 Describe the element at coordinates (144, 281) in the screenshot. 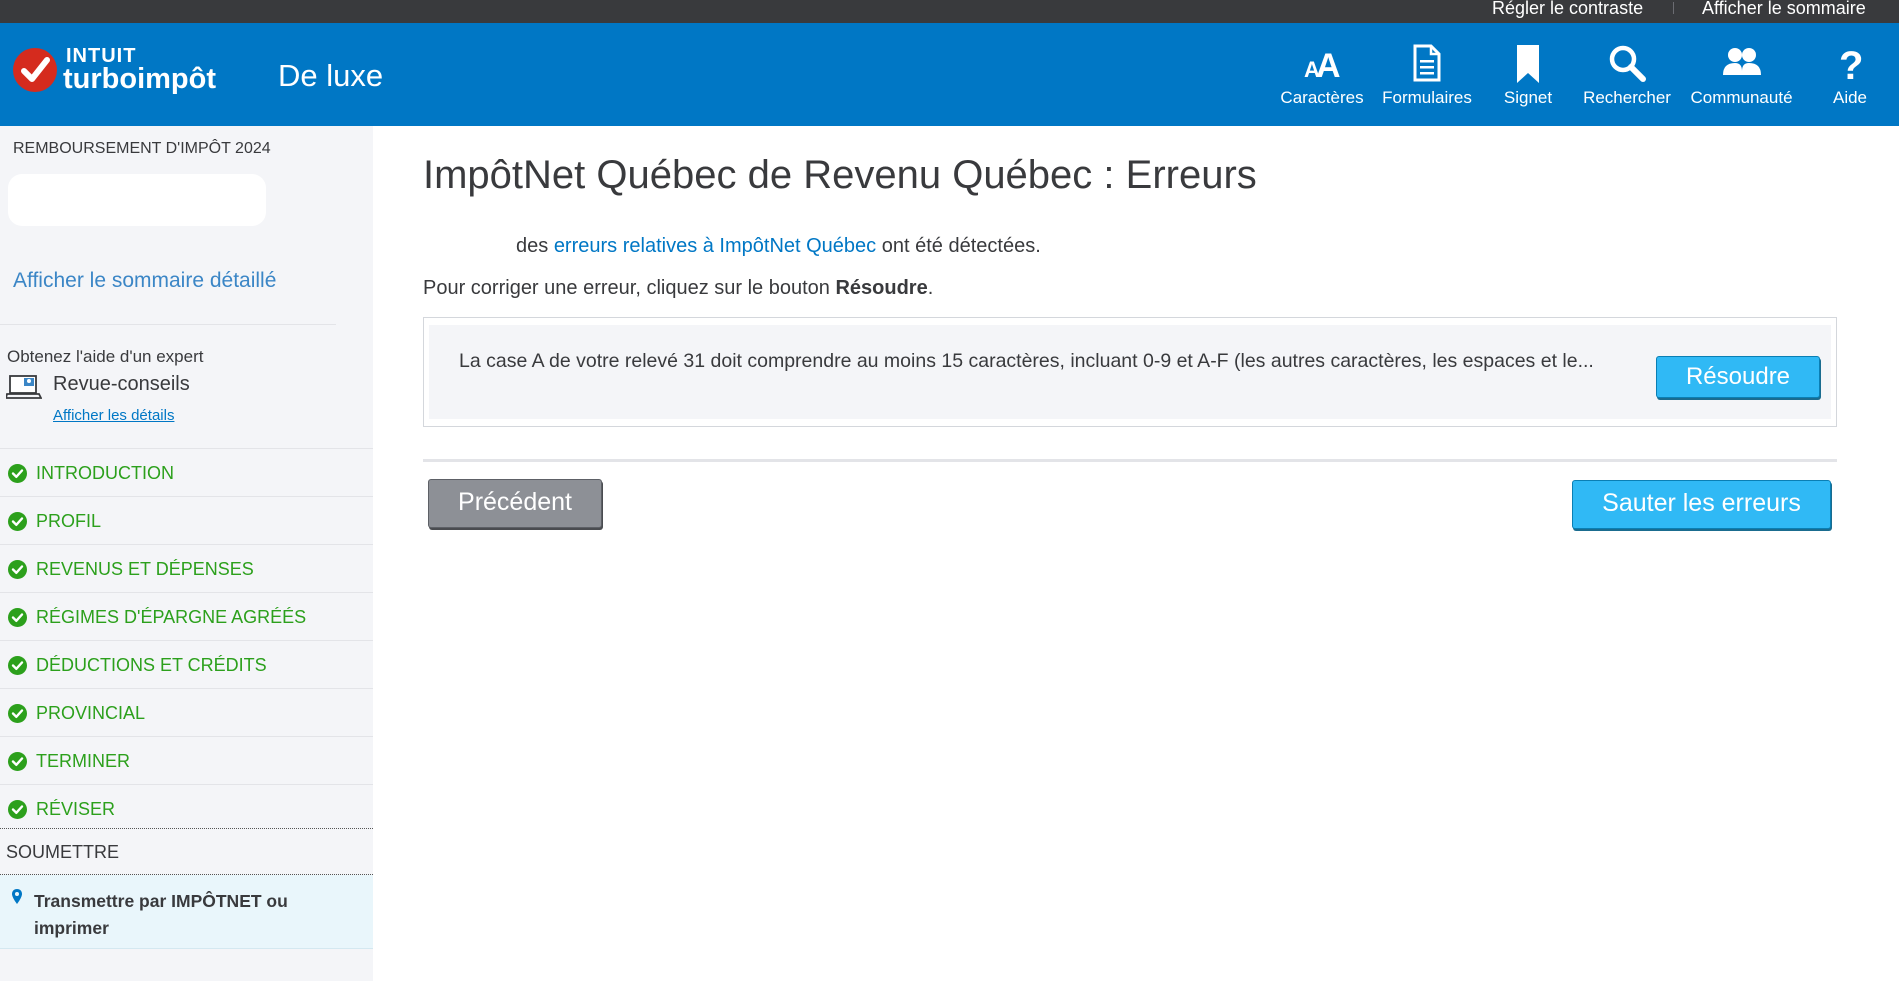

I see `detailed-summary-link: Afficher le sommaire détaillé` at that location.